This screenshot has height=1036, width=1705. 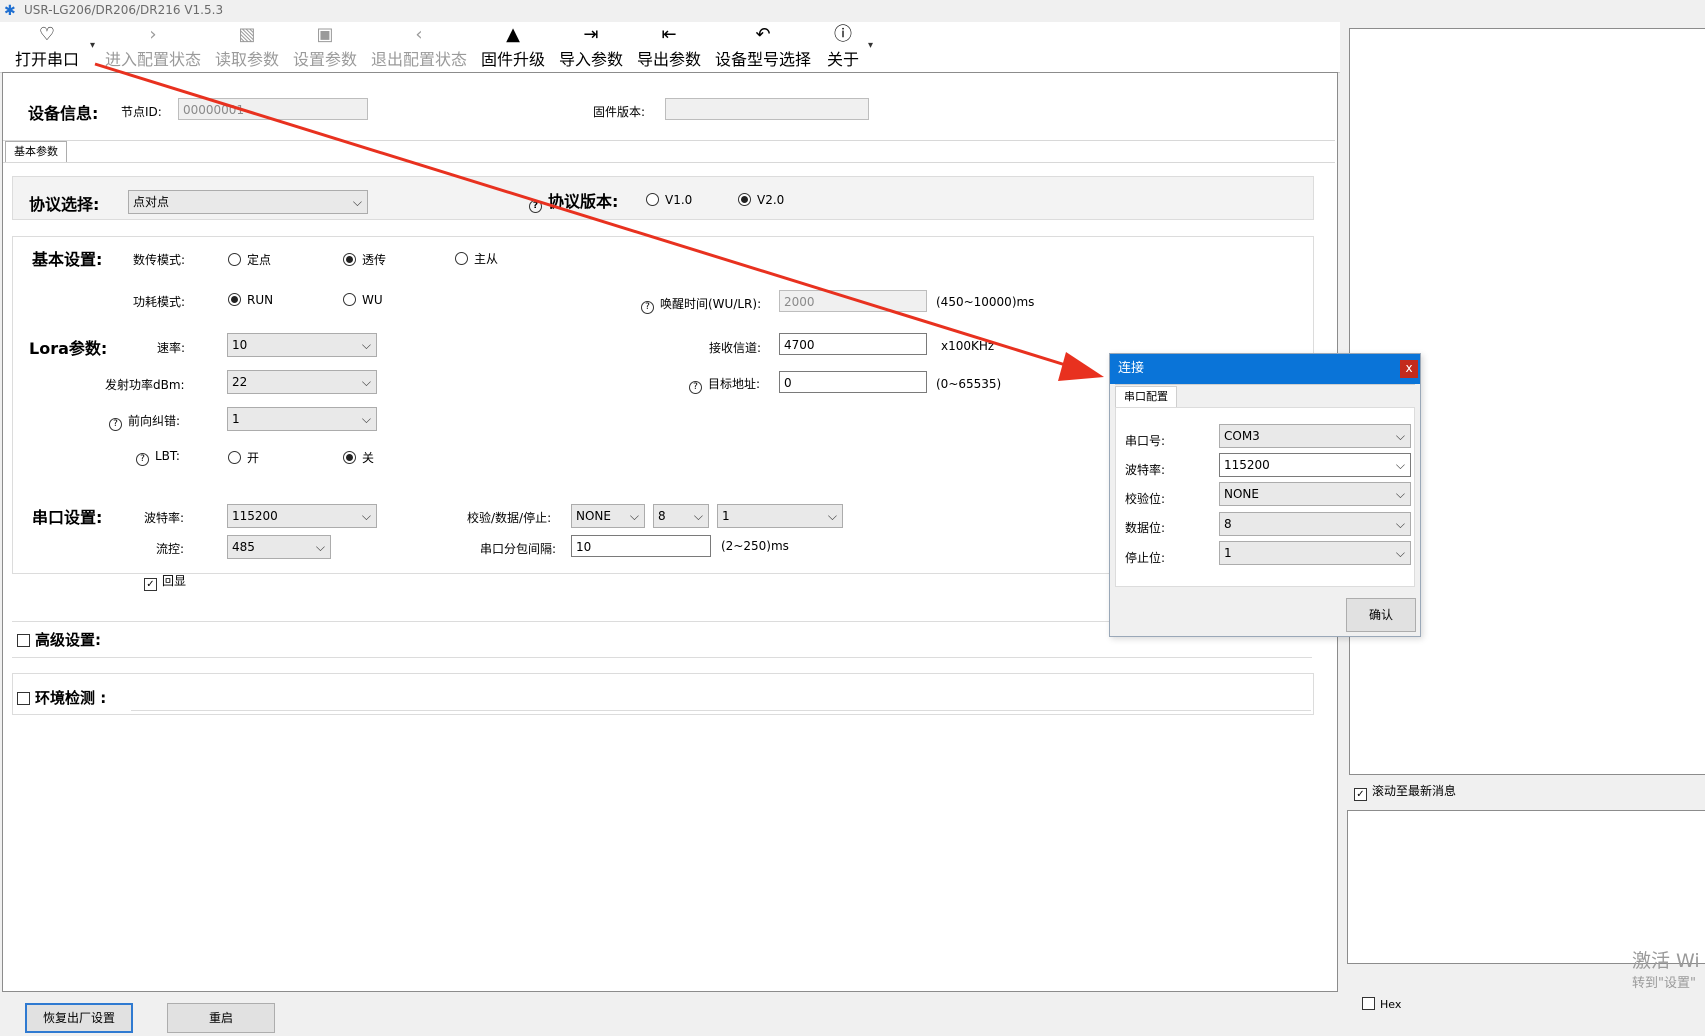 What do you see at coordinates (1315, 524) in the screenshot?
I see `dialog-data-bits-select: 8 ⌵` at bounding box center [1315, 524].